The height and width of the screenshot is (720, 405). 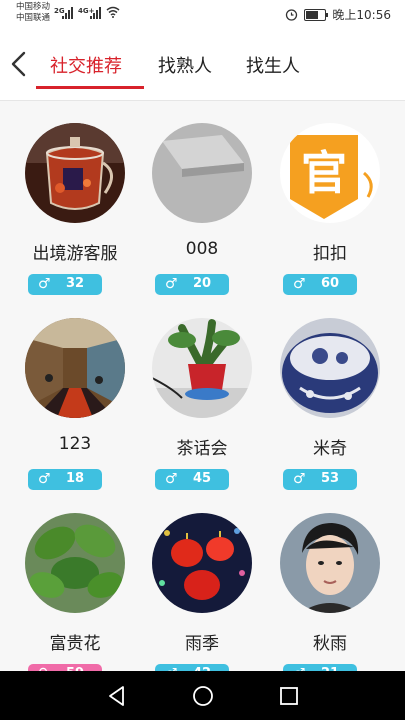 What do you see at coordinates (185, 65) in the screenshot?
I see `tab-find-acquaintances: 找熟人` at bounding box center [185, 65].